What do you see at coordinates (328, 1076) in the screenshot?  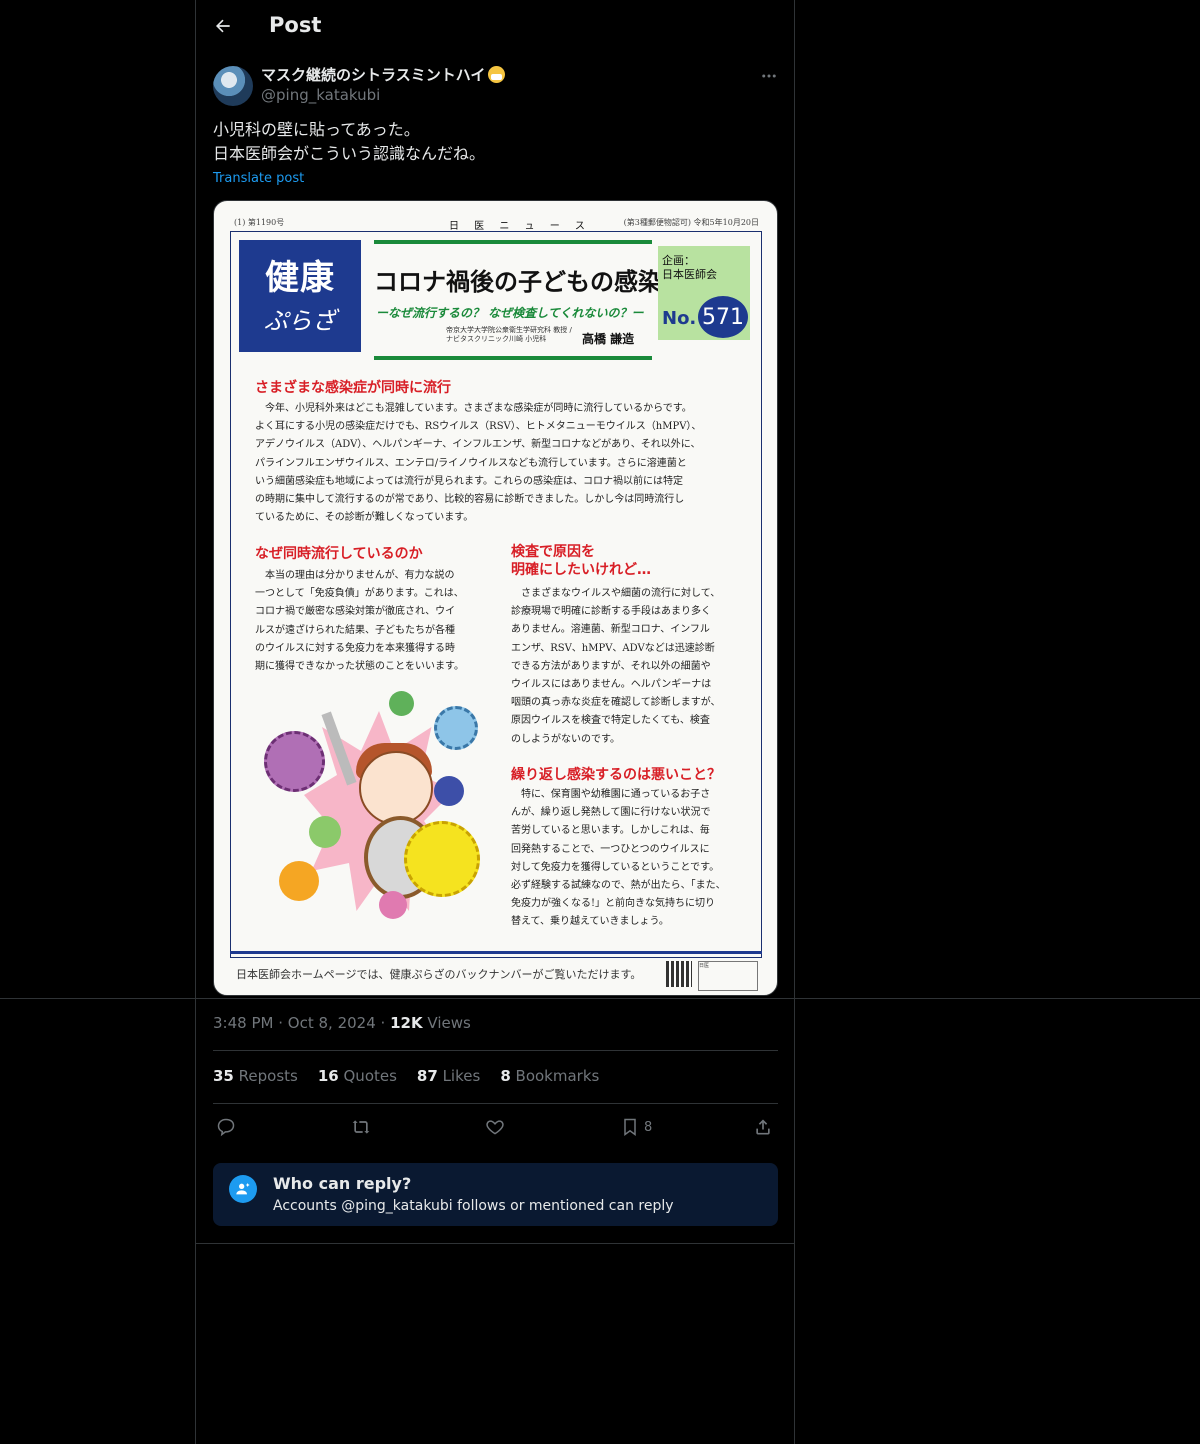 I see `quotes-count: 16` at bounding box center [328, 1076].